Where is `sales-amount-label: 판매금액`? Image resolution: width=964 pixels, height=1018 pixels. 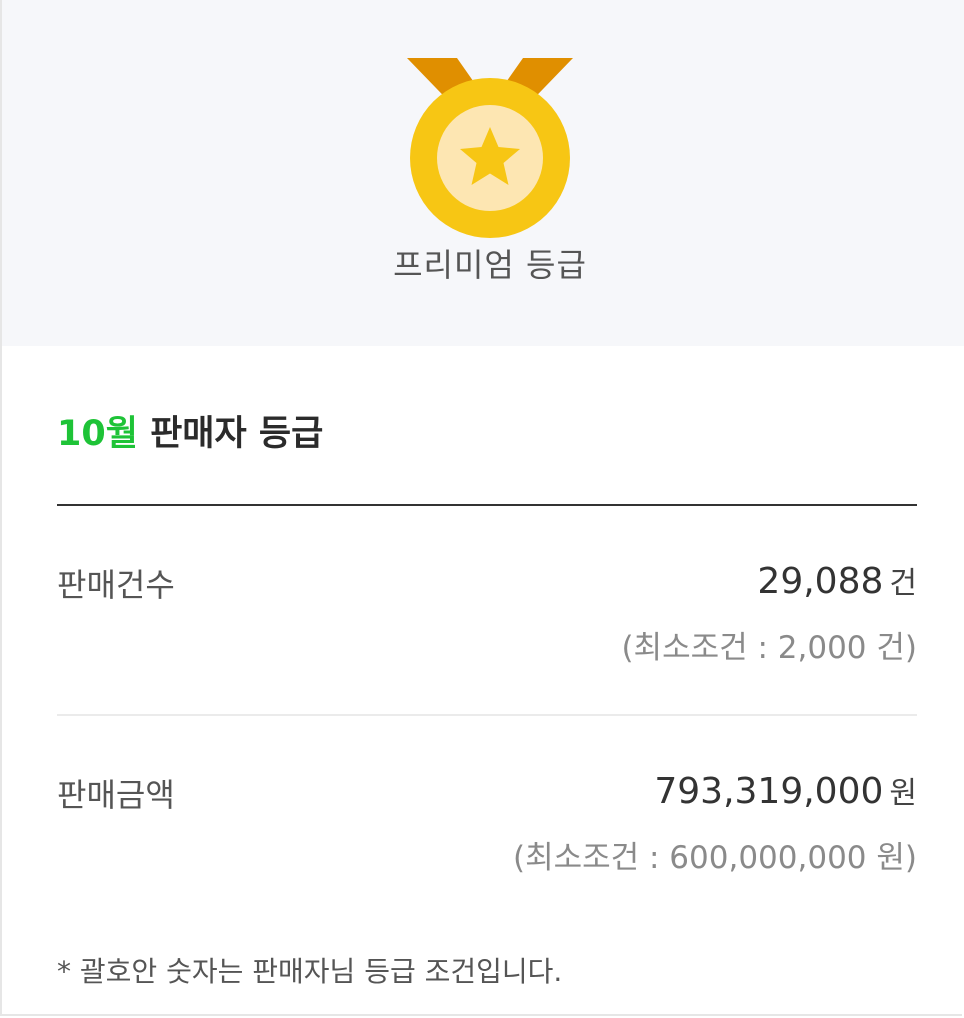
sales-amount-label: 판매금액 is located at coordinates (116, 795).